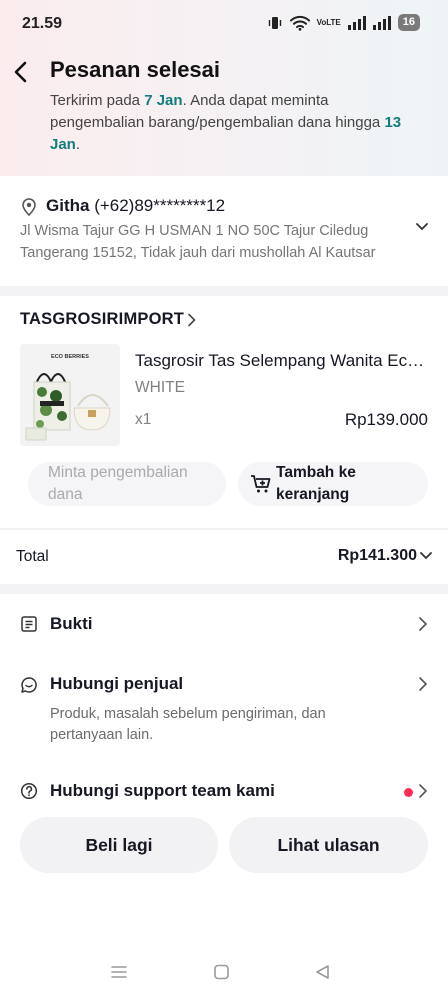 The height and width of the screenshot is (1000, 448). I want to click on recent-apps-icon, so click(119, 974).